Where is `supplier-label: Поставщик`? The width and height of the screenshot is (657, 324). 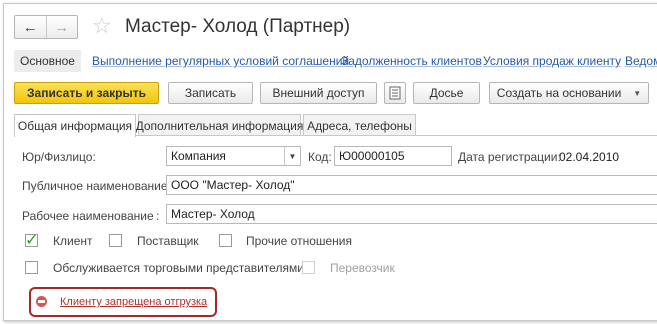 supplier-label: Поставщик is located at coordinates (168, 241).